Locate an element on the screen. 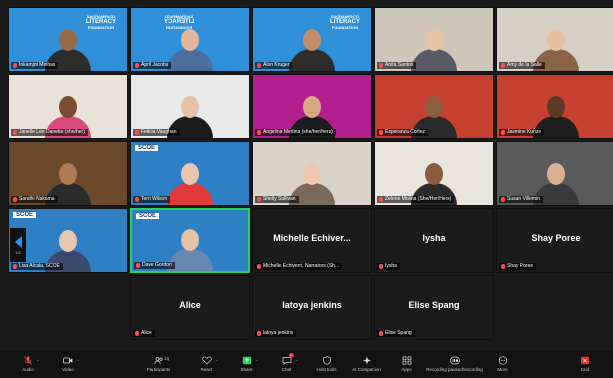 The image size is (613, 378). participant-tile: Jasmine Kunze is located at coordinates (554, 106).